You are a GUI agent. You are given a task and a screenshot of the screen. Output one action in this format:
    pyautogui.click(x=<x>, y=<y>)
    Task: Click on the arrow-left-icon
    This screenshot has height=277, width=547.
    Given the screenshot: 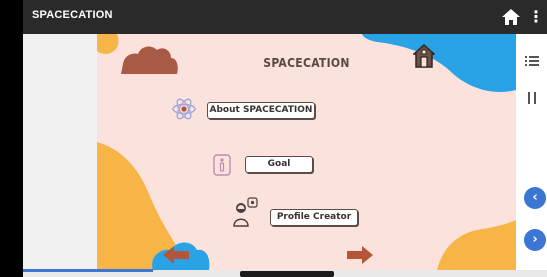 What is the action you would take?
    pyautogui.click(x=176, y=255)
    